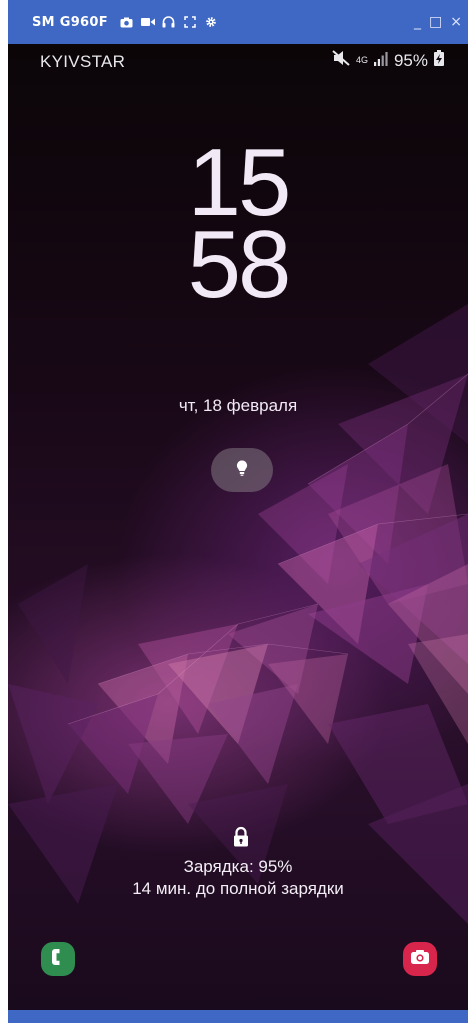 This screenshot has height=1023, width=468. What do you see at coordinates (380, 61) in the screenshot?
I see `signal-icon` at bounding box center [380, 61].